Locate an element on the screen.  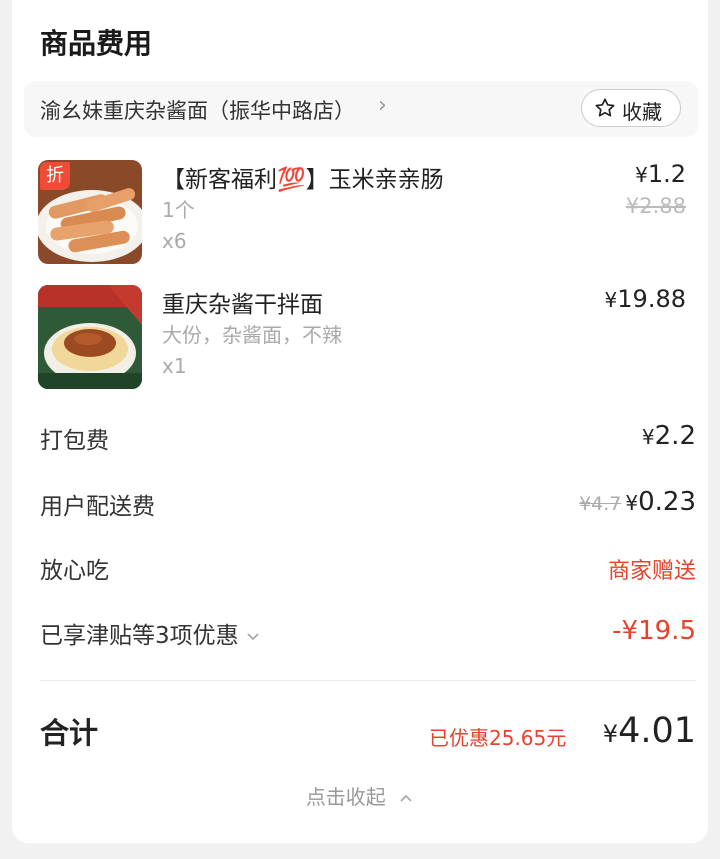
item-spec: 大份，杂酱面，不辣 is located at coordinates (252, 335).